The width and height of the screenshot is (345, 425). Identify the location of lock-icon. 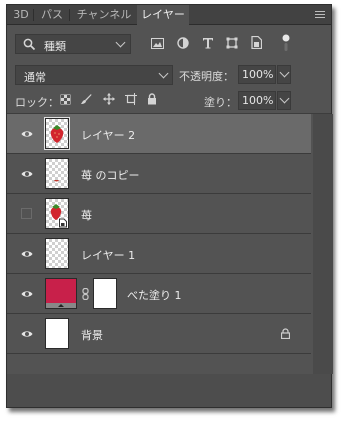
(285, 333).